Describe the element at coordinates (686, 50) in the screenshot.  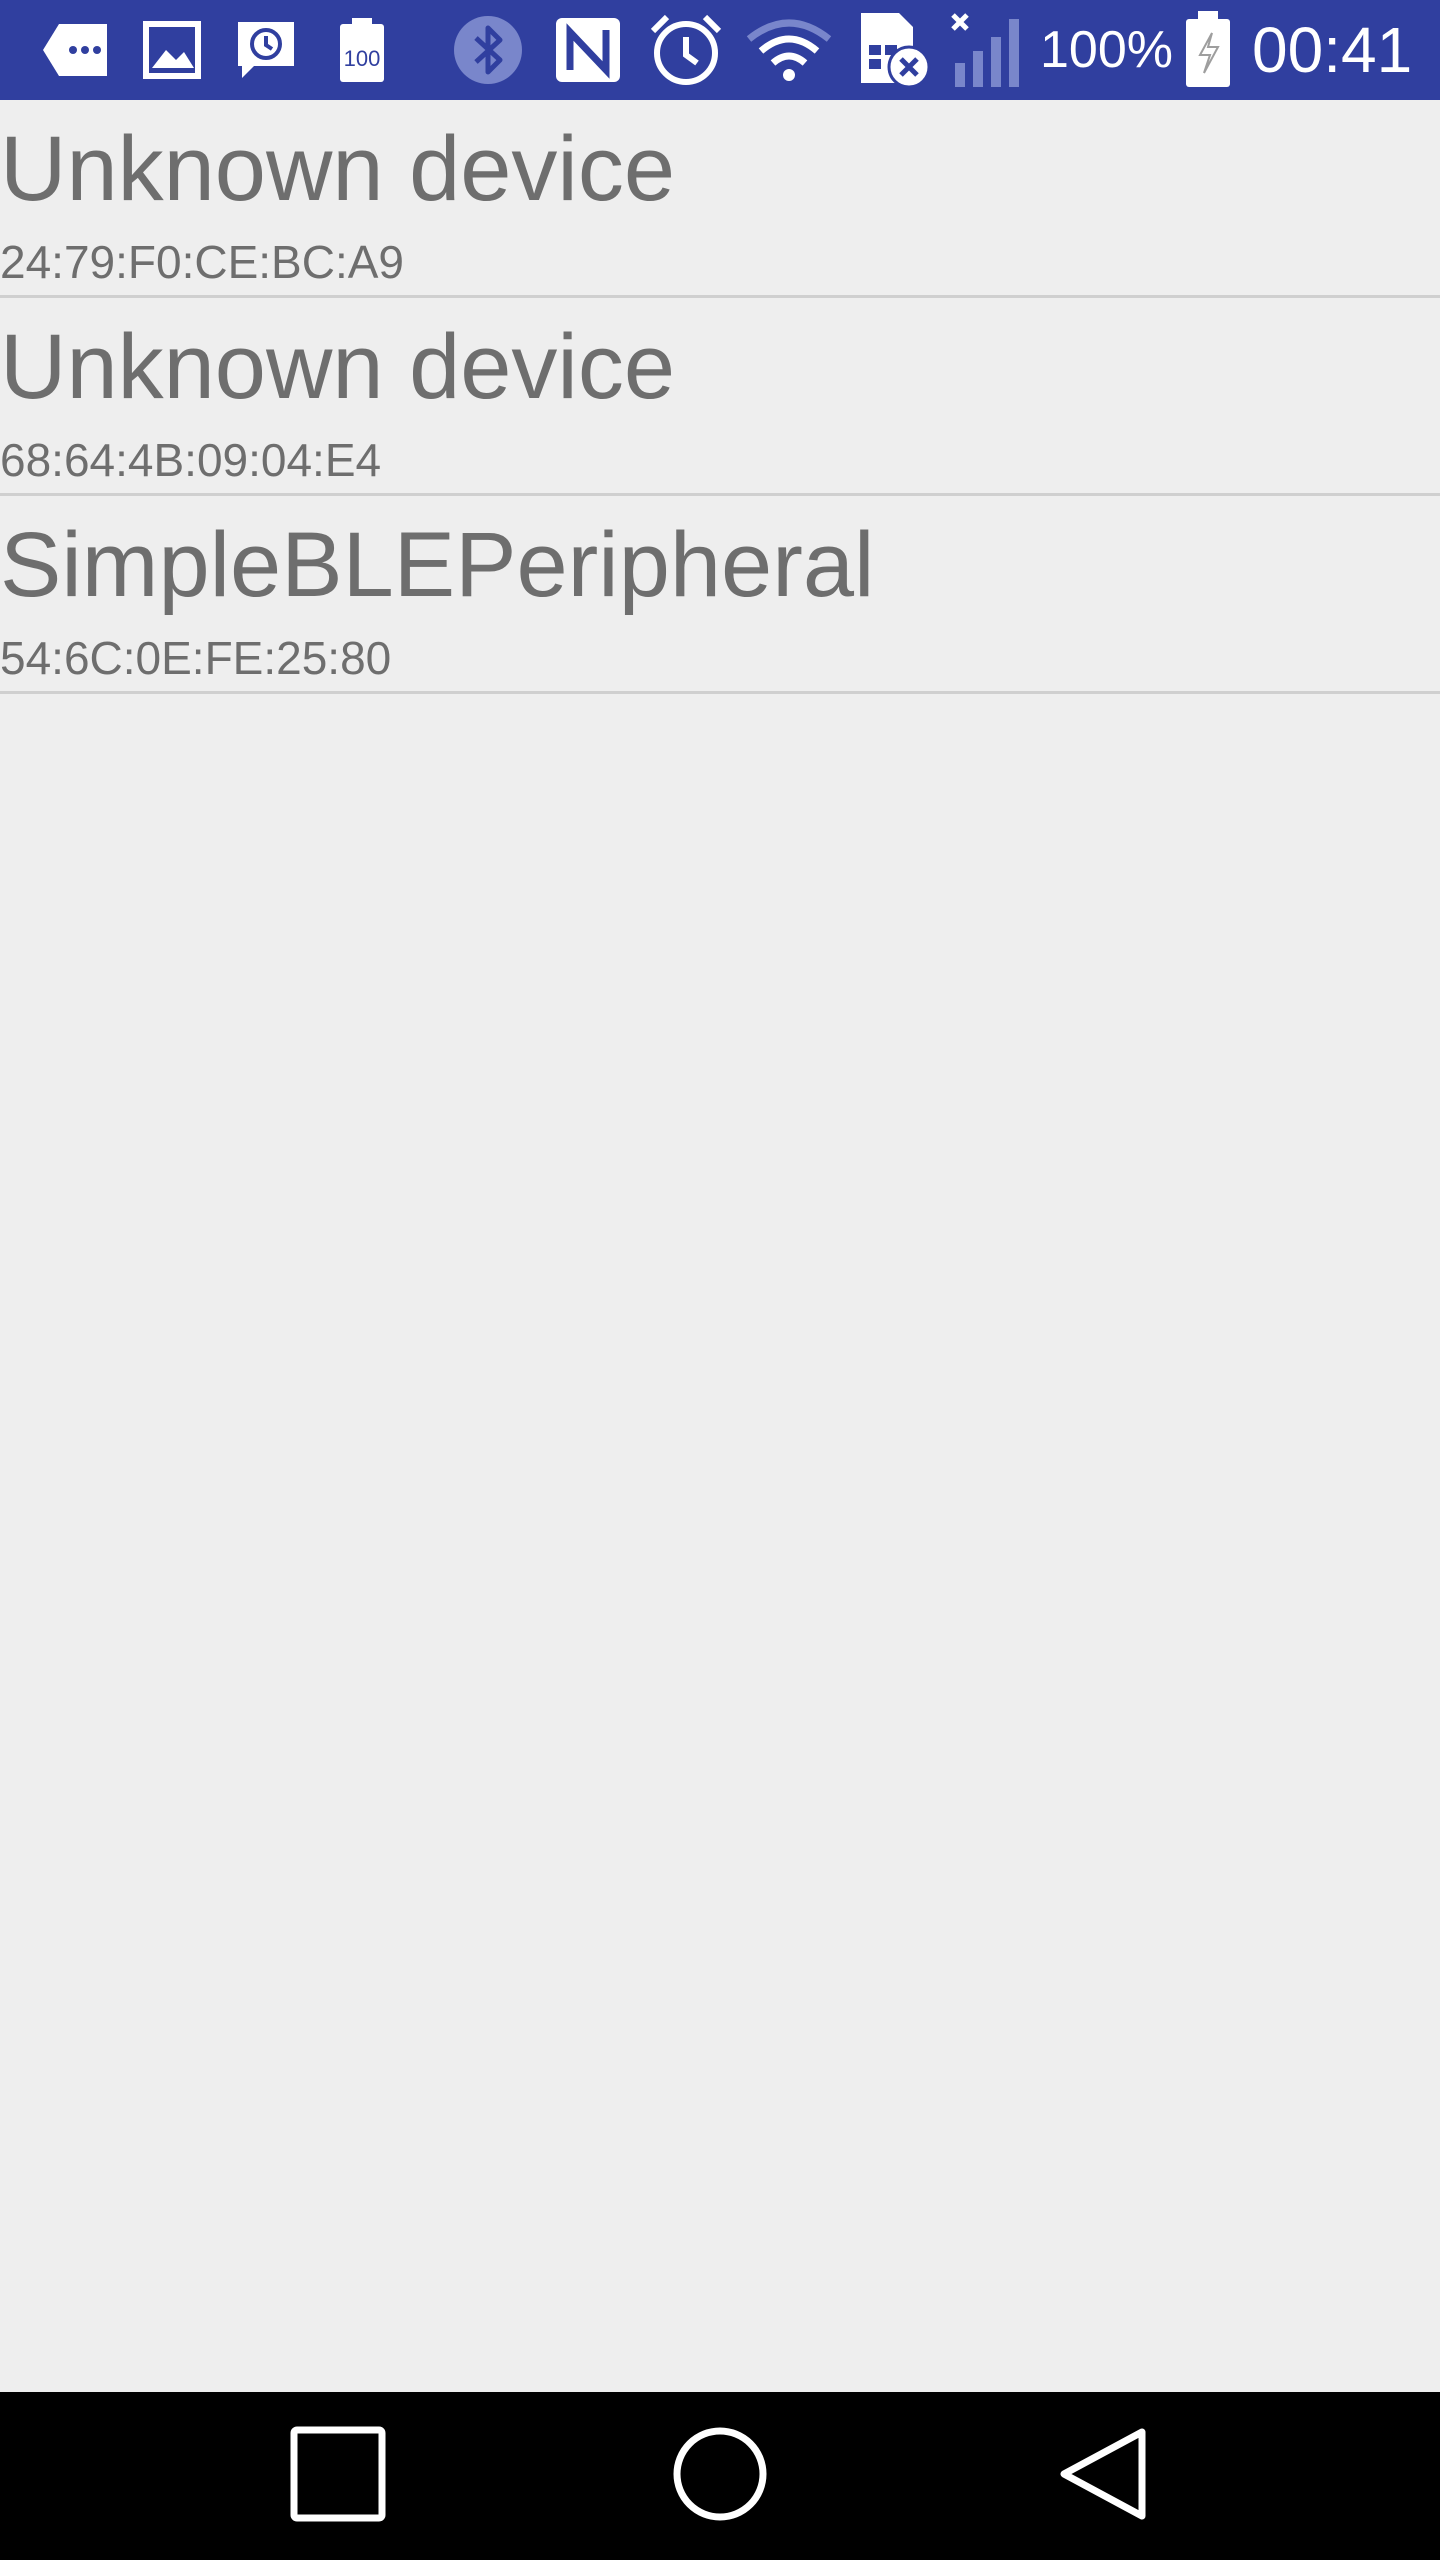
I see `alarm-icon` at that location.